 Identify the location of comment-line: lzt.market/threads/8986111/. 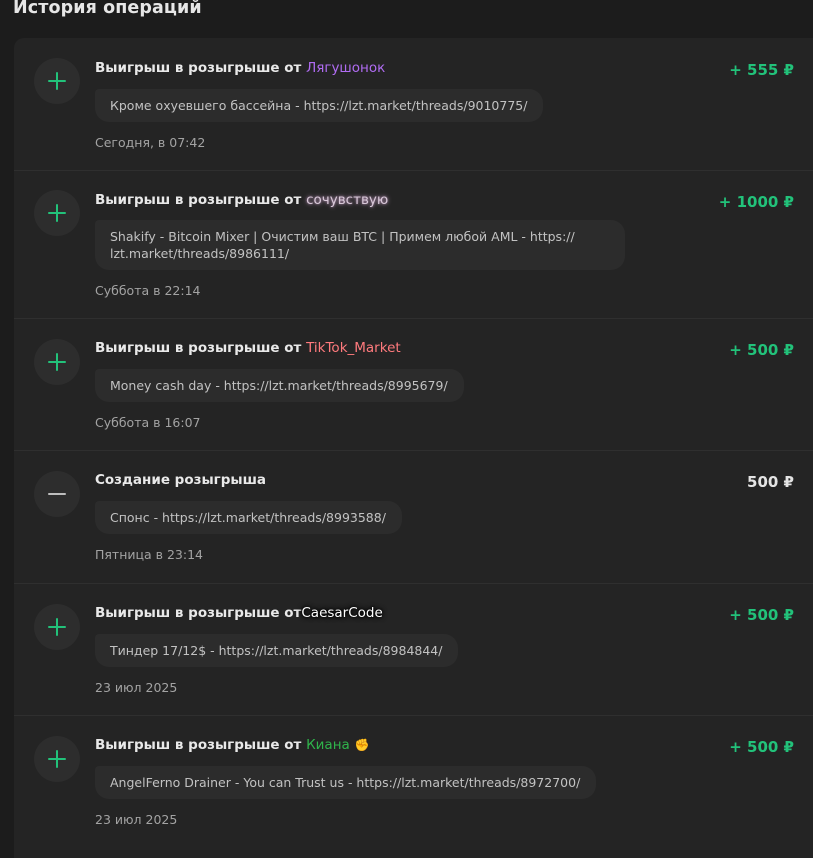
(200, 253).